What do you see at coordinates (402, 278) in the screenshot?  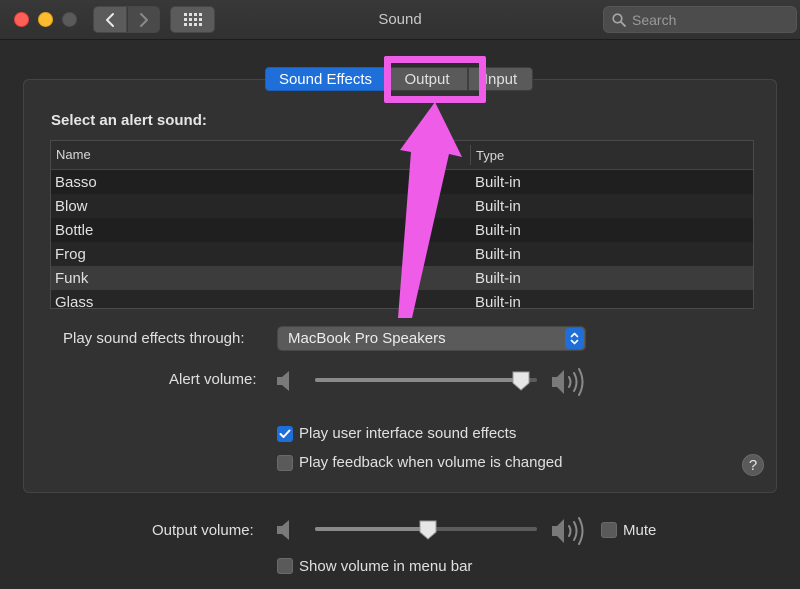 I see `table-row-selected: Funk Built-in` at bounding box center [402, 278].